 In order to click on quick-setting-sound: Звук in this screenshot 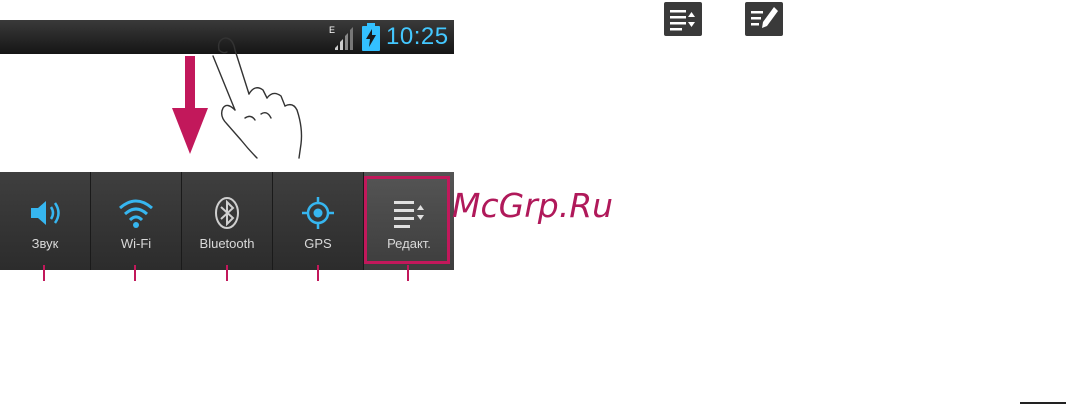, I will do `click(45, 221)`.